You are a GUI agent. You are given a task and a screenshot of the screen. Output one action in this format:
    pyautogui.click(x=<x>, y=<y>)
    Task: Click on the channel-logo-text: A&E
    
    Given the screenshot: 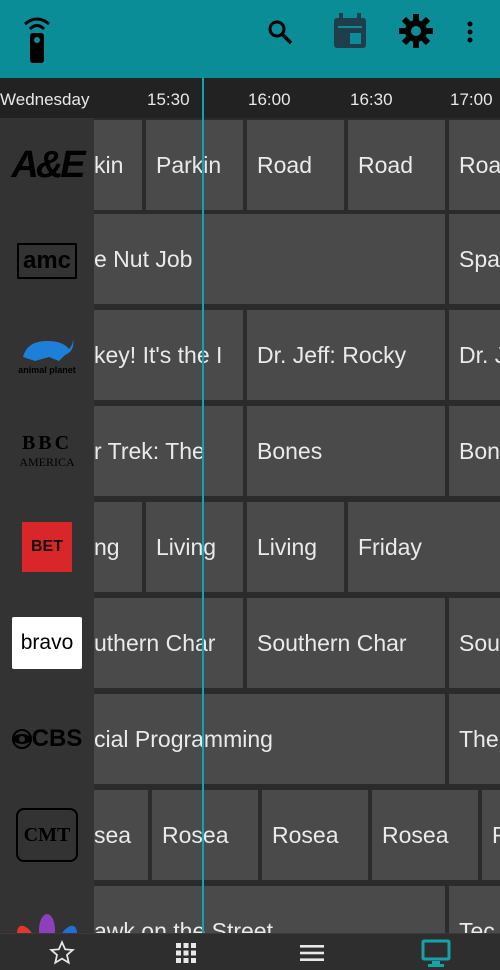 What is the action you would take?
    pyautogui.click(x=48, y=164)
    